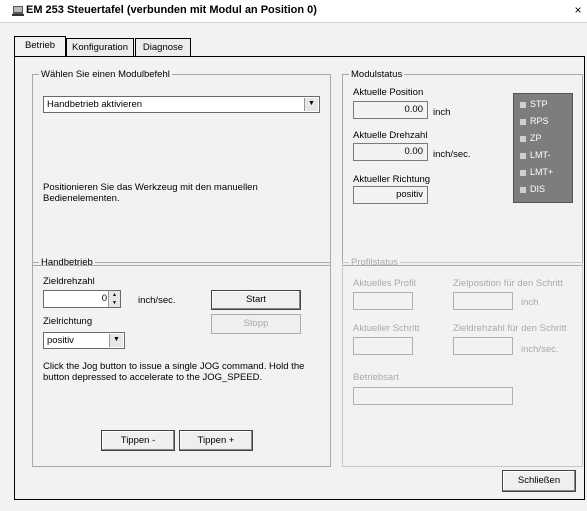 This screenshot has width=587, height=511. What do you see at coordinates (390, 135) in the screenshot?
I see `speed-label: Aktuelle Drehzahl` at bounding box center [390, 135].